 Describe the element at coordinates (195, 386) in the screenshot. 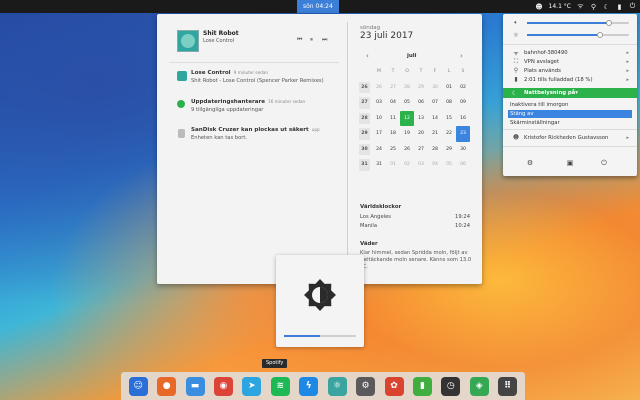

I see `files-icon: ▬` at that location.